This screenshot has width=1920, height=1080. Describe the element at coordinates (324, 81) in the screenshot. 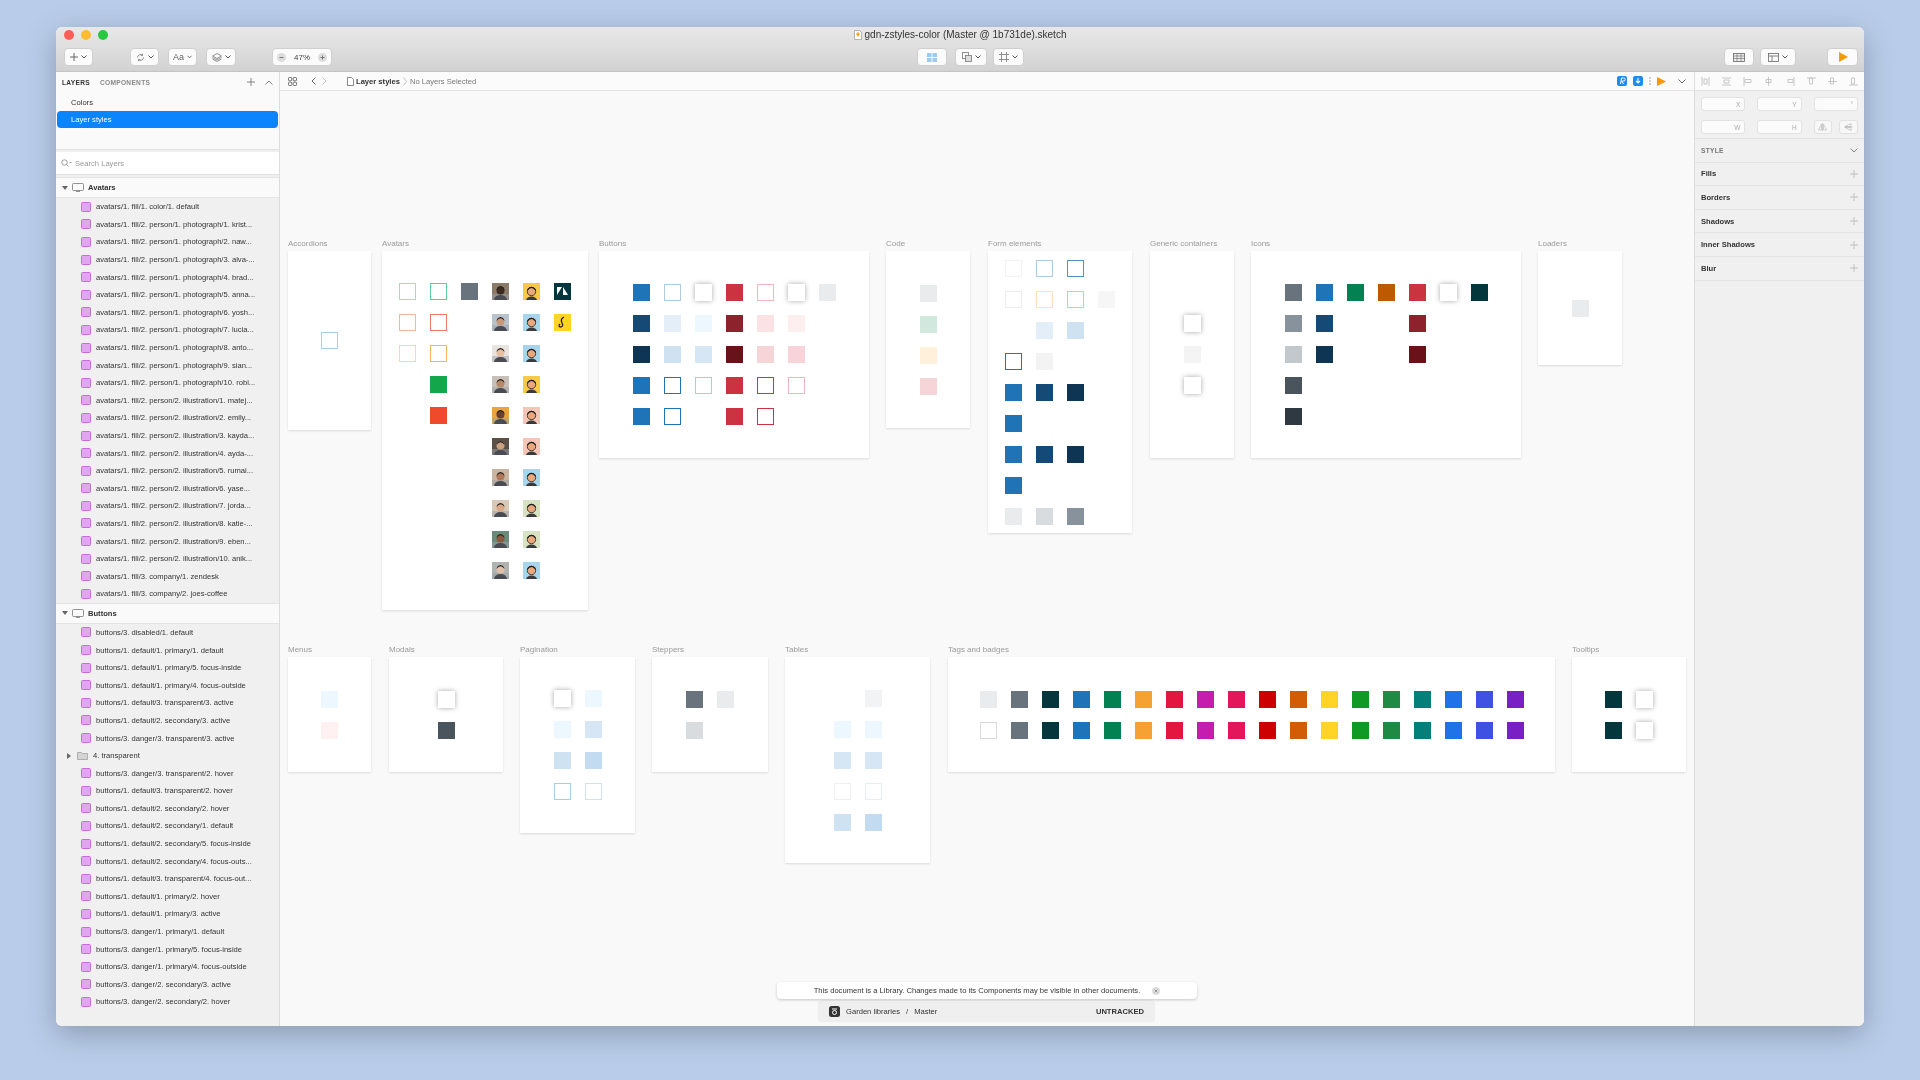

I see `forward-icon` at that location.